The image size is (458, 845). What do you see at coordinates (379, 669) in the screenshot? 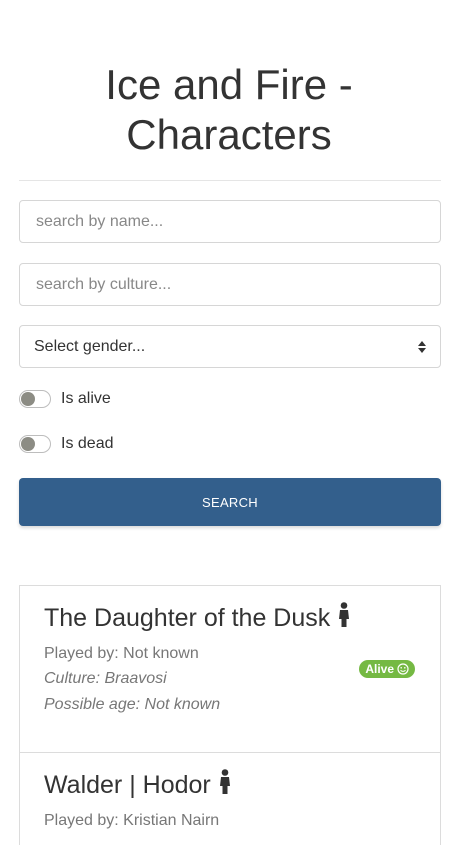
I see `status-badge-text: Alive` at bounding box center [379, 669].